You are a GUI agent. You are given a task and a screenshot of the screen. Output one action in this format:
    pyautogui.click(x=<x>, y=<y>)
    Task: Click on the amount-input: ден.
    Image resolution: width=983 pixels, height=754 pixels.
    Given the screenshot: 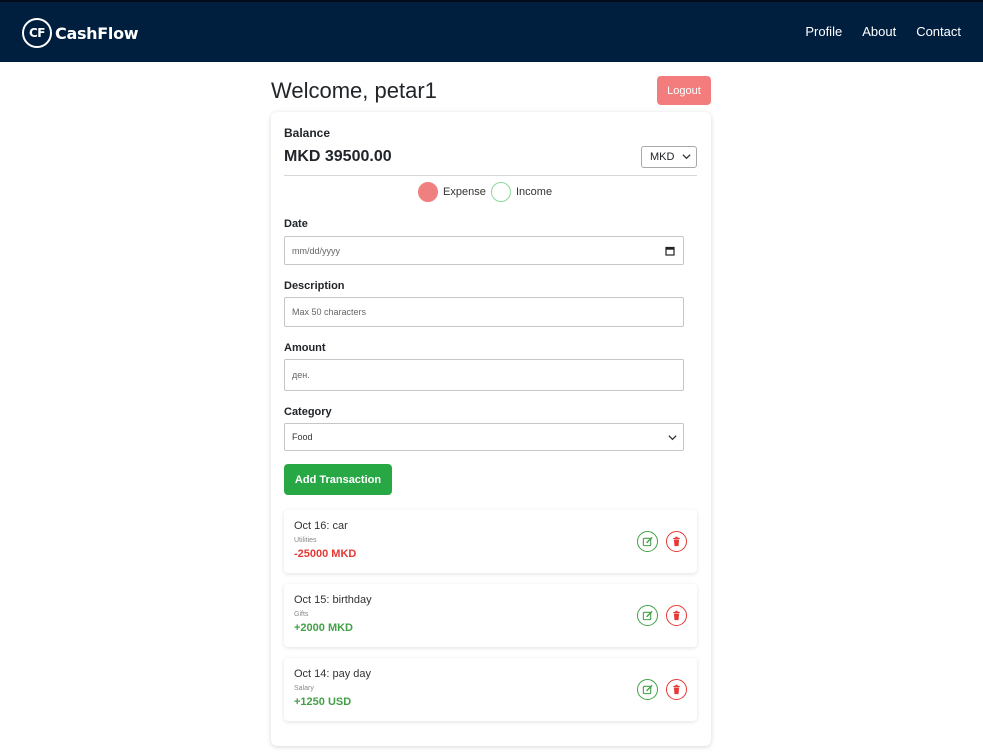 What is the action you would take?
    pyautogui.click(x=484, y=375)
    